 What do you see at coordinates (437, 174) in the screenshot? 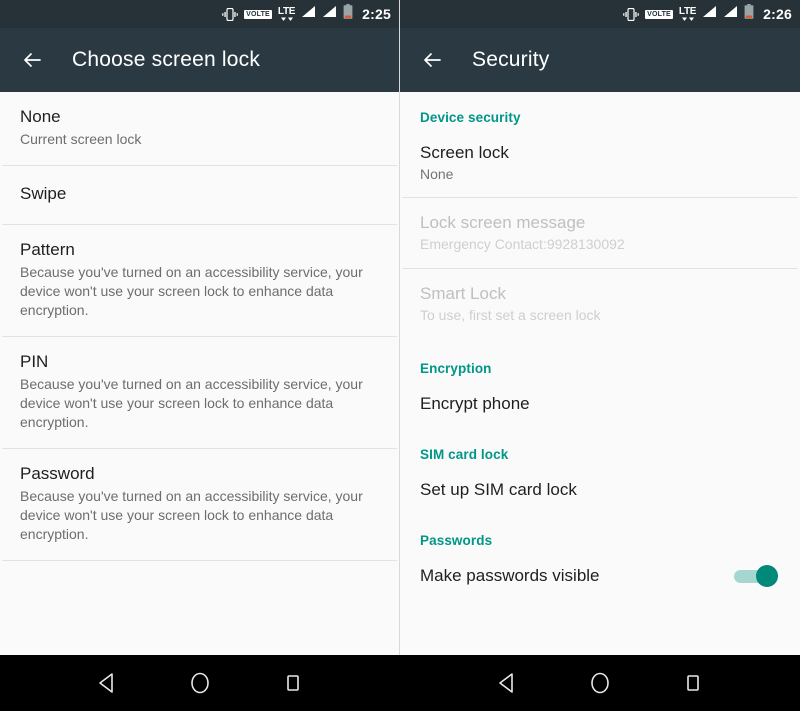
I see `setting-subtitle: None` at bounding box center [437, 174].